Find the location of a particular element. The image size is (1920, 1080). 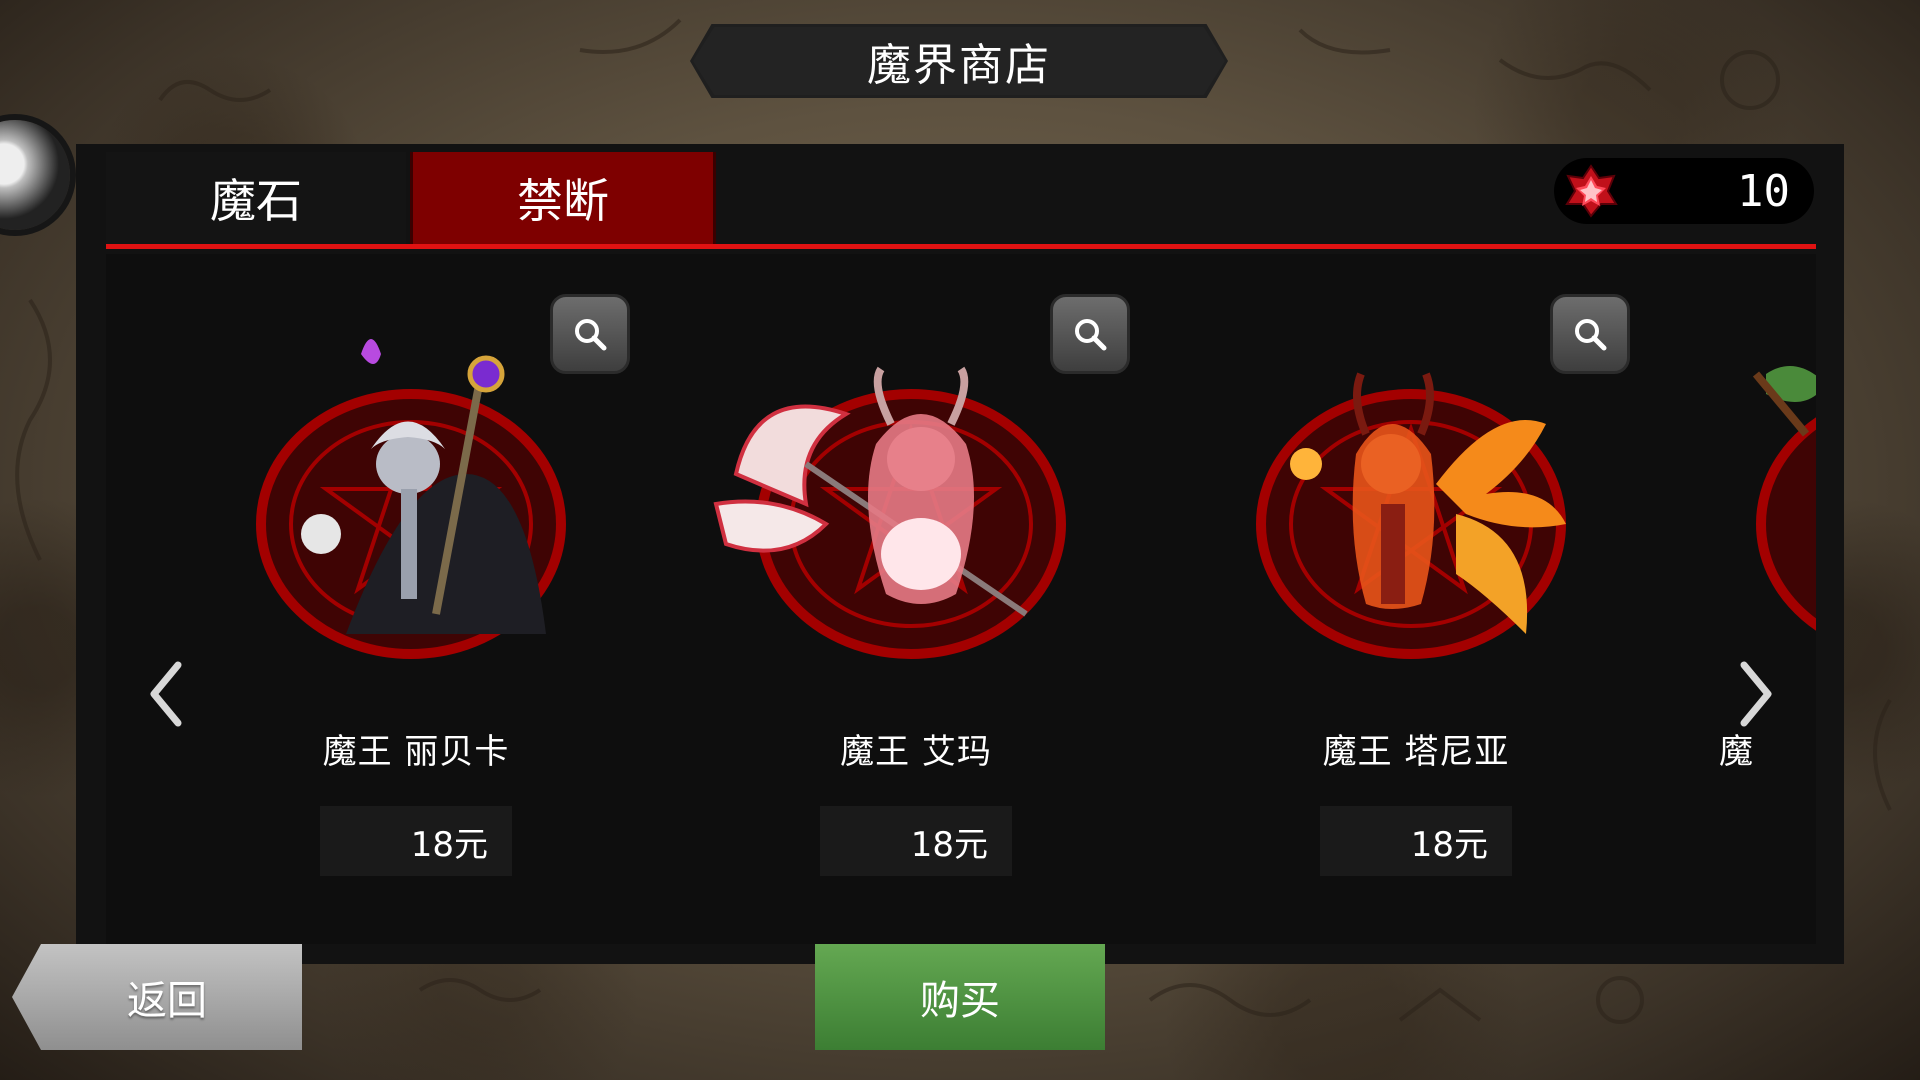

buy-button: 购买 is located at coordinates (960, 997).